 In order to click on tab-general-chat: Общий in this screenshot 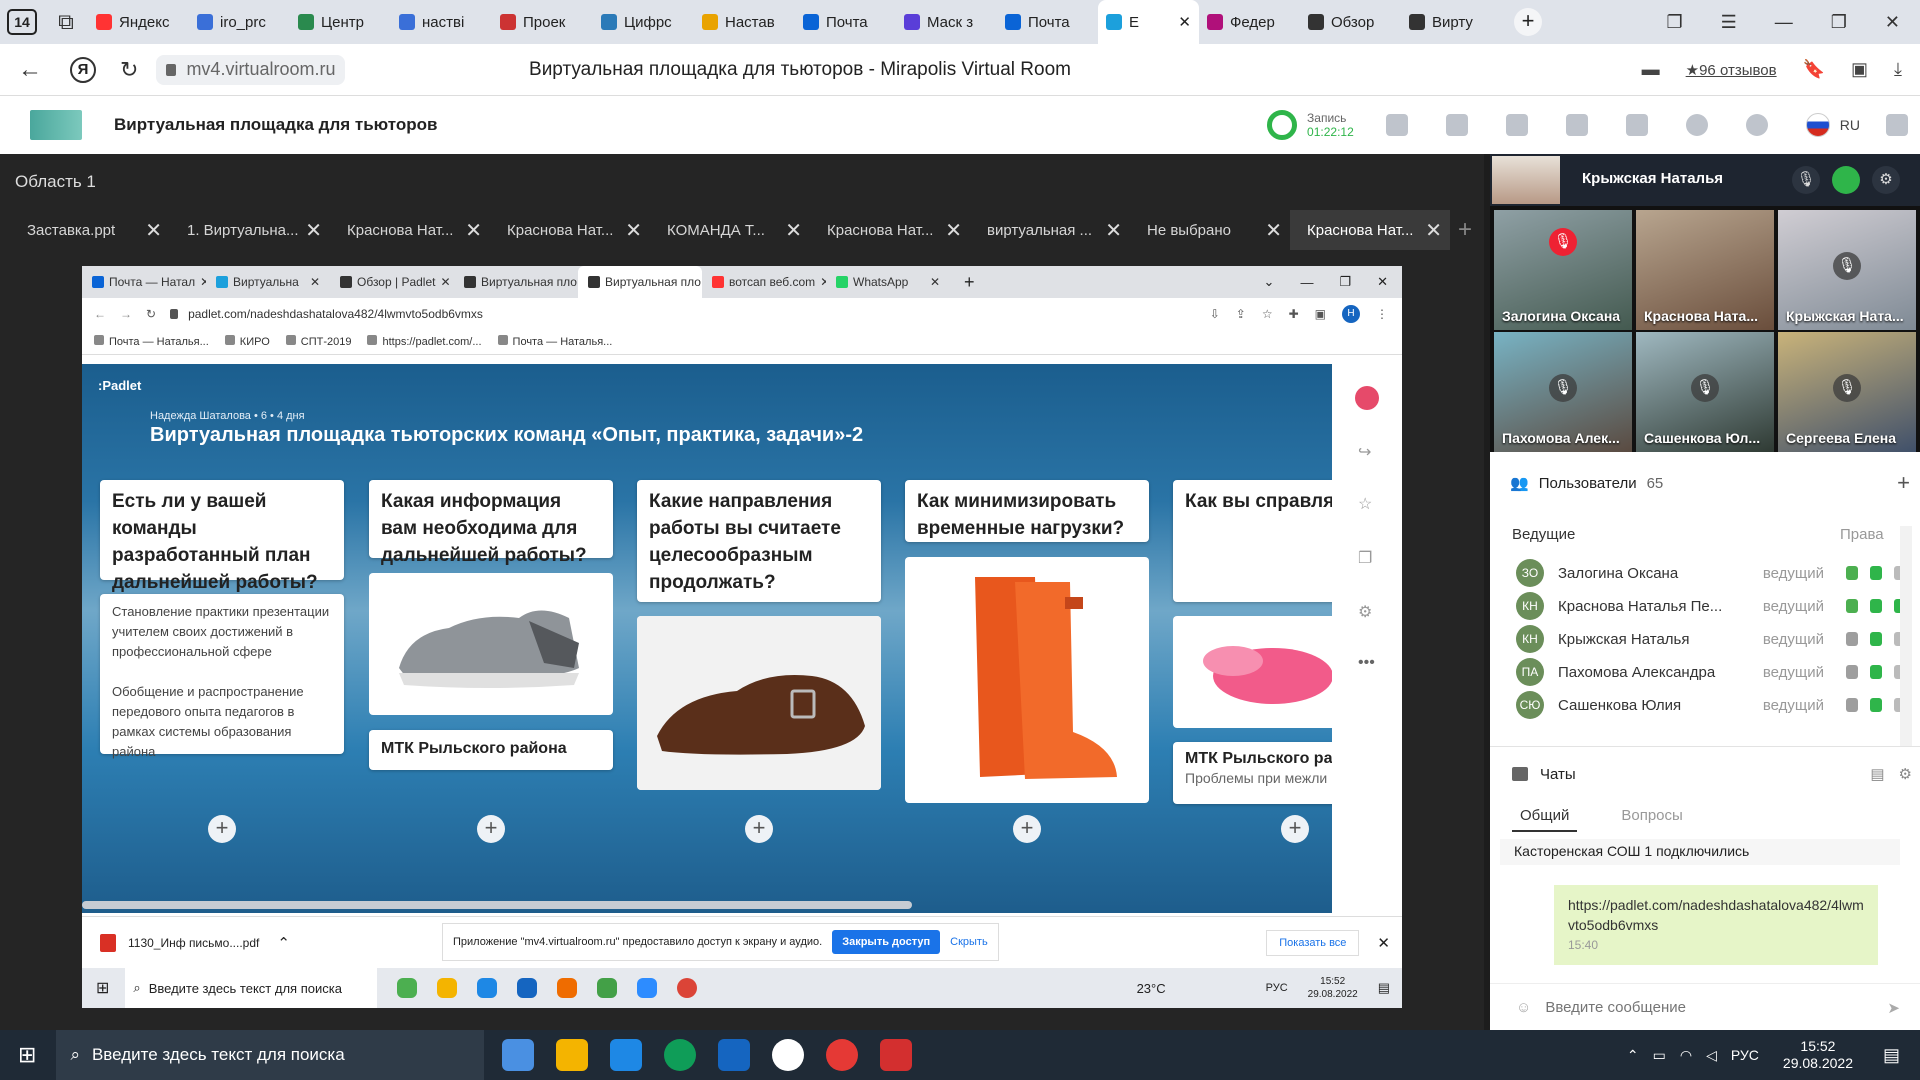, I will do `click(1545, 819)`.